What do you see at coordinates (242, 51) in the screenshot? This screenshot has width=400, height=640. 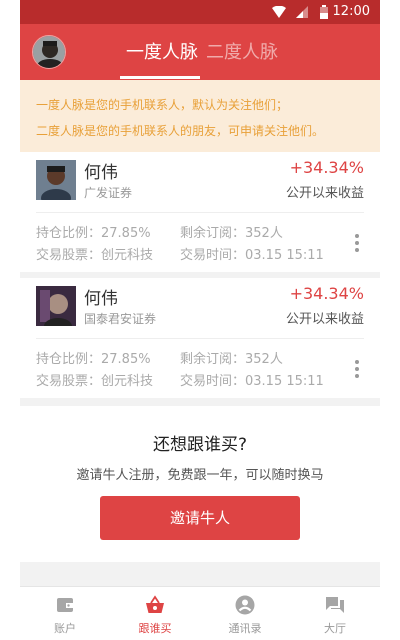 I see `tab-second-degree: 二度人脉` at bounding box center [242, 51].